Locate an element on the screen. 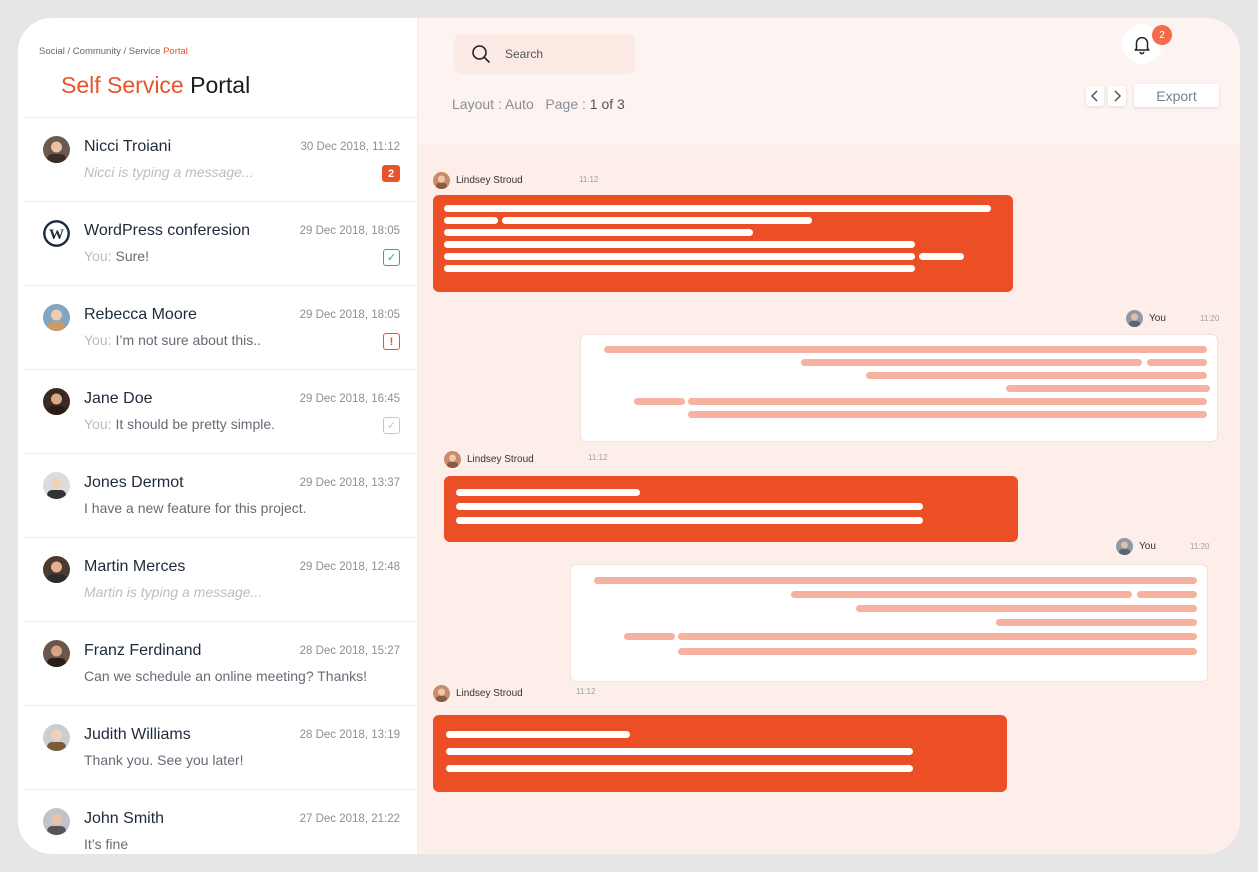  conversation-name: WordPress conferesion is located at coordinates (167, 230).